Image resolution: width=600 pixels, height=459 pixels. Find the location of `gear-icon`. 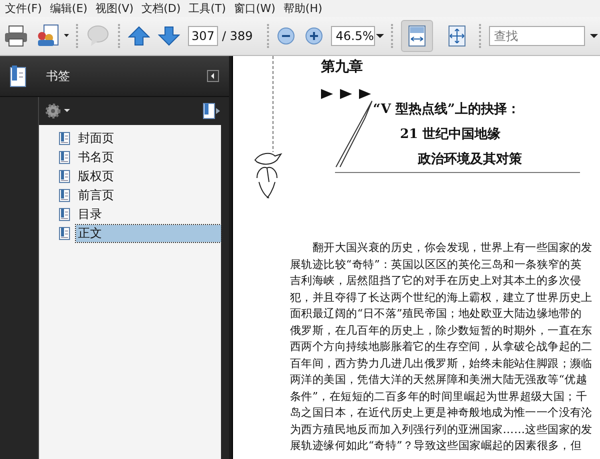

gear-icon is located at coordinates (58, 111).